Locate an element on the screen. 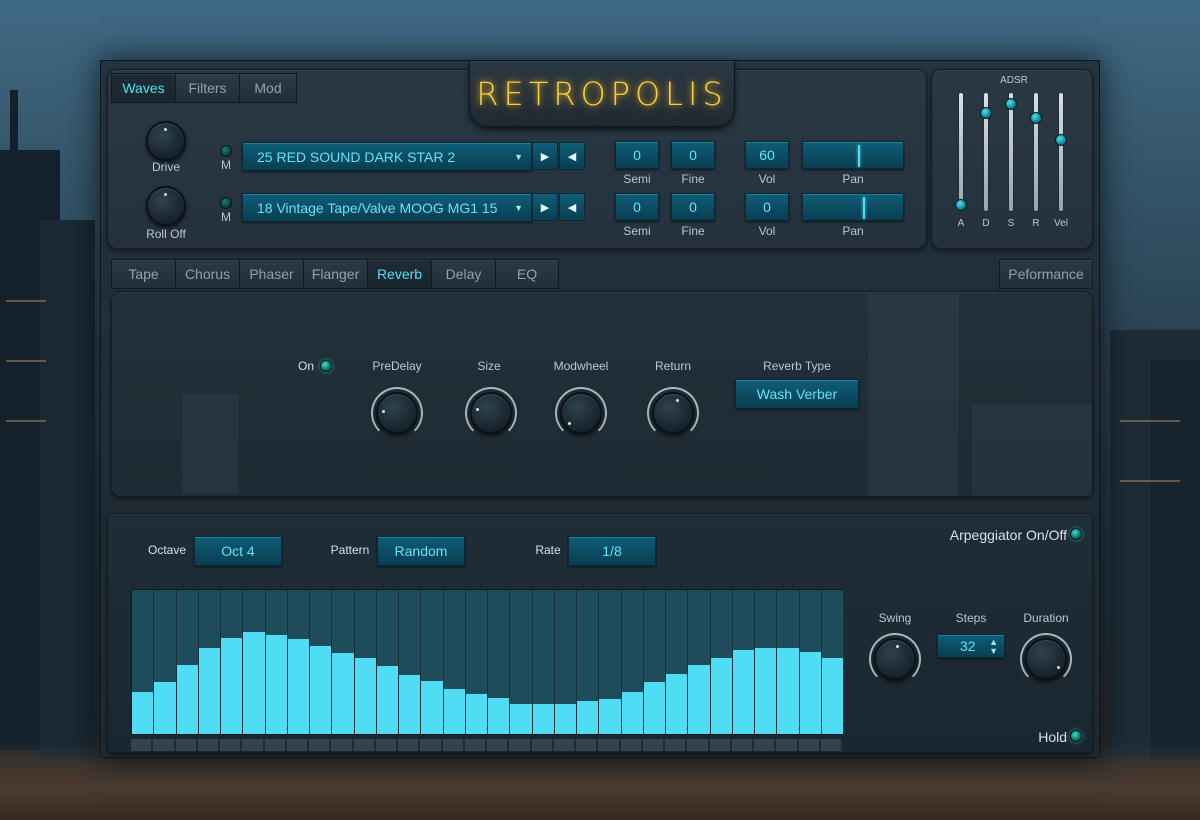  predelay-knob is located at coordinates (397, 413).